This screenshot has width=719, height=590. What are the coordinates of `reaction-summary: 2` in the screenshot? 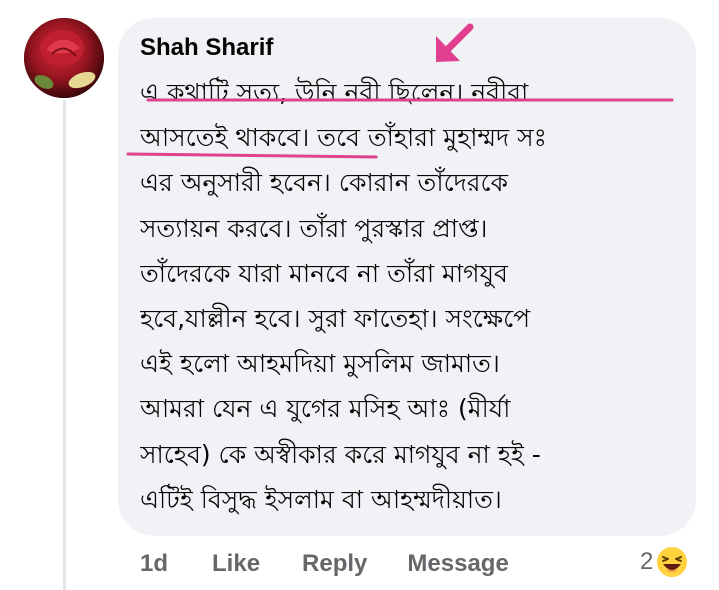 It's located at (665, 562).